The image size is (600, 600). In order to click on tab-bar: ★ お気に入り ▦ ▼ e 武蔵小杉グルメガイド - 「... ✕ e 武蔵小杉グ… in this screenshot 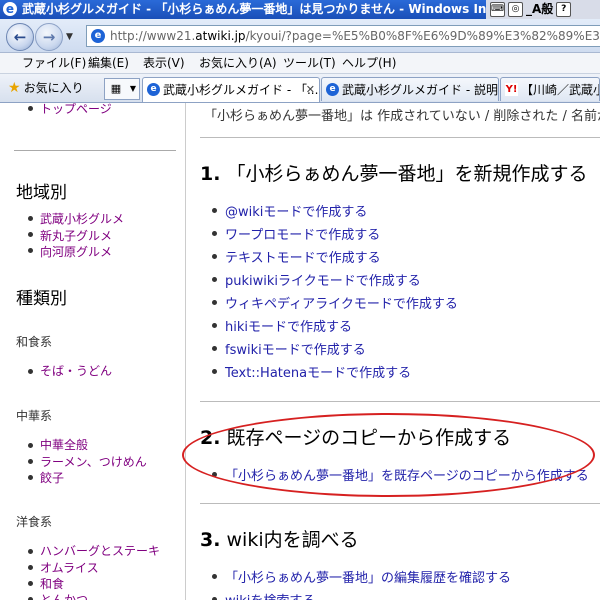, I will do `click(300, 88)`.